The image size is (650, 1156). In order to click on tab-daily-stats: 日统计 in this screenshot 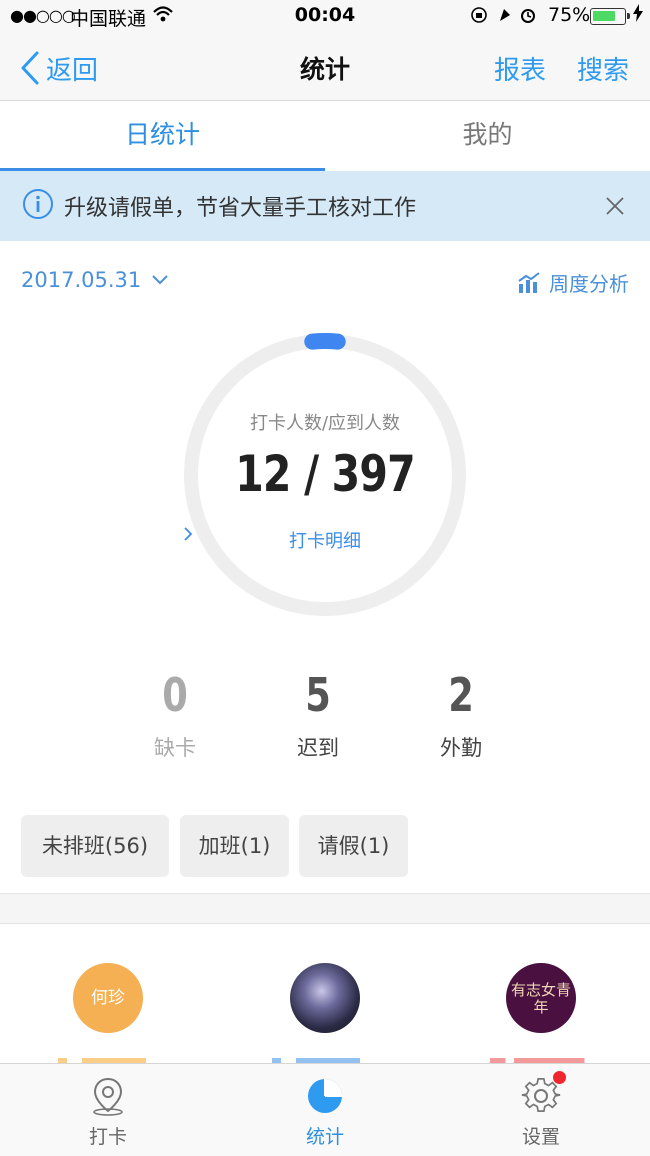, I will do `click(162, 136)`.